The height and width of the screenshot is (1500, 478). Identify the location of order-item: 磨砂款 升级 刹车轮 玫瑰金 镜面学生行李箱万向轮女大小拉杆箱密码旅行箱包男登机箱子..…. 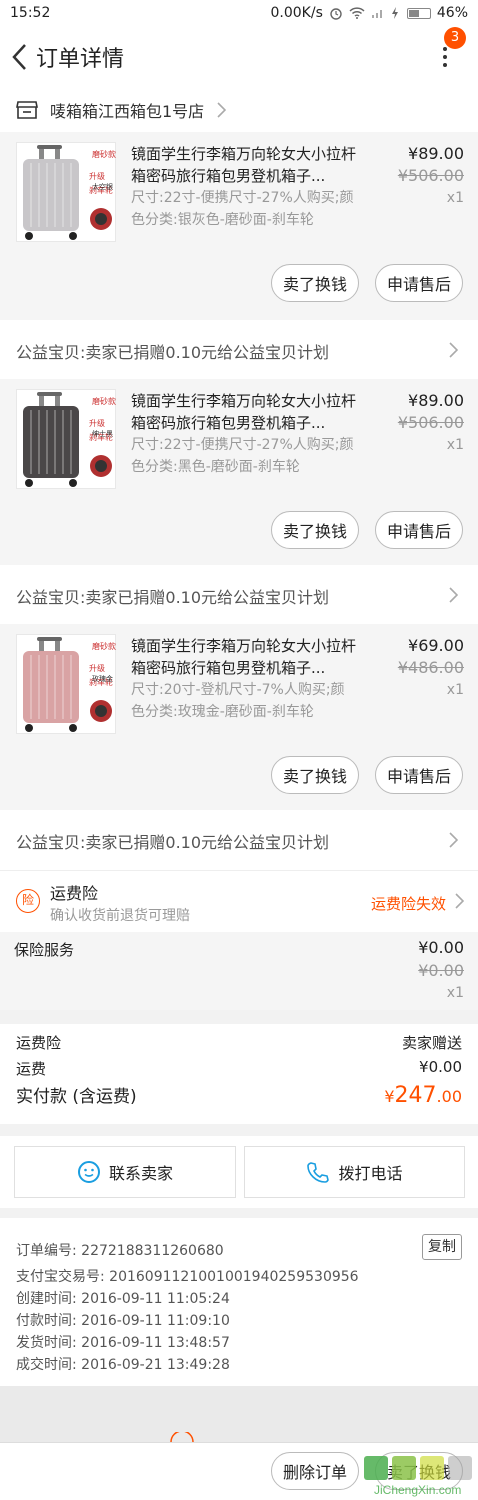
(239, 718).